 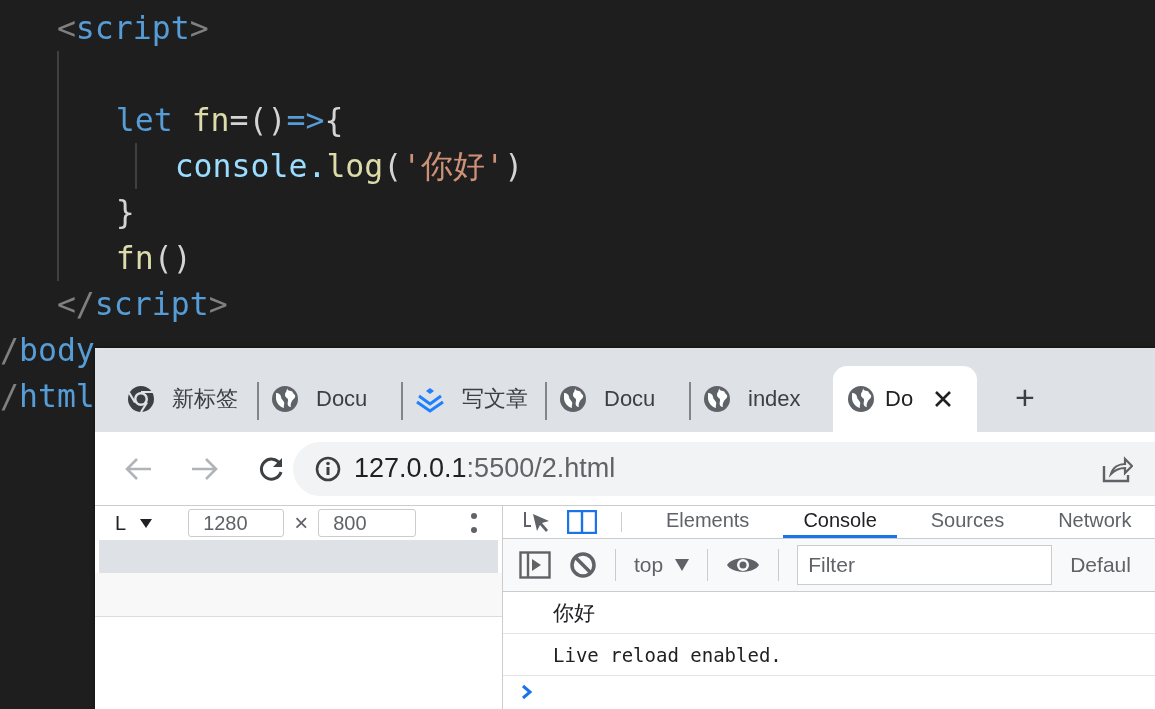 I want to click on devtools-tab: Sources, so click(x=967, y=522).